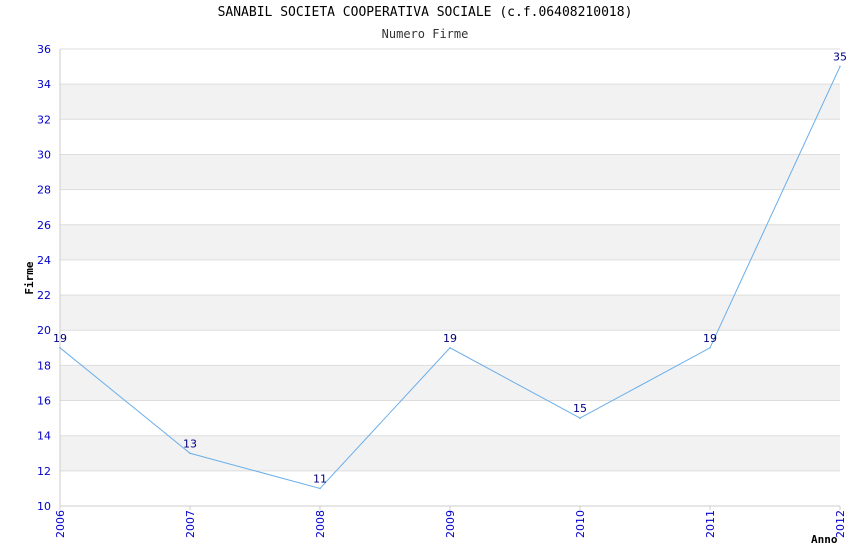 The image size is (850, 550). What do you see at coordinates (580, 524) in the screenshot?
I see `x-tick-label: 2010` at bounding box center [580, 524].